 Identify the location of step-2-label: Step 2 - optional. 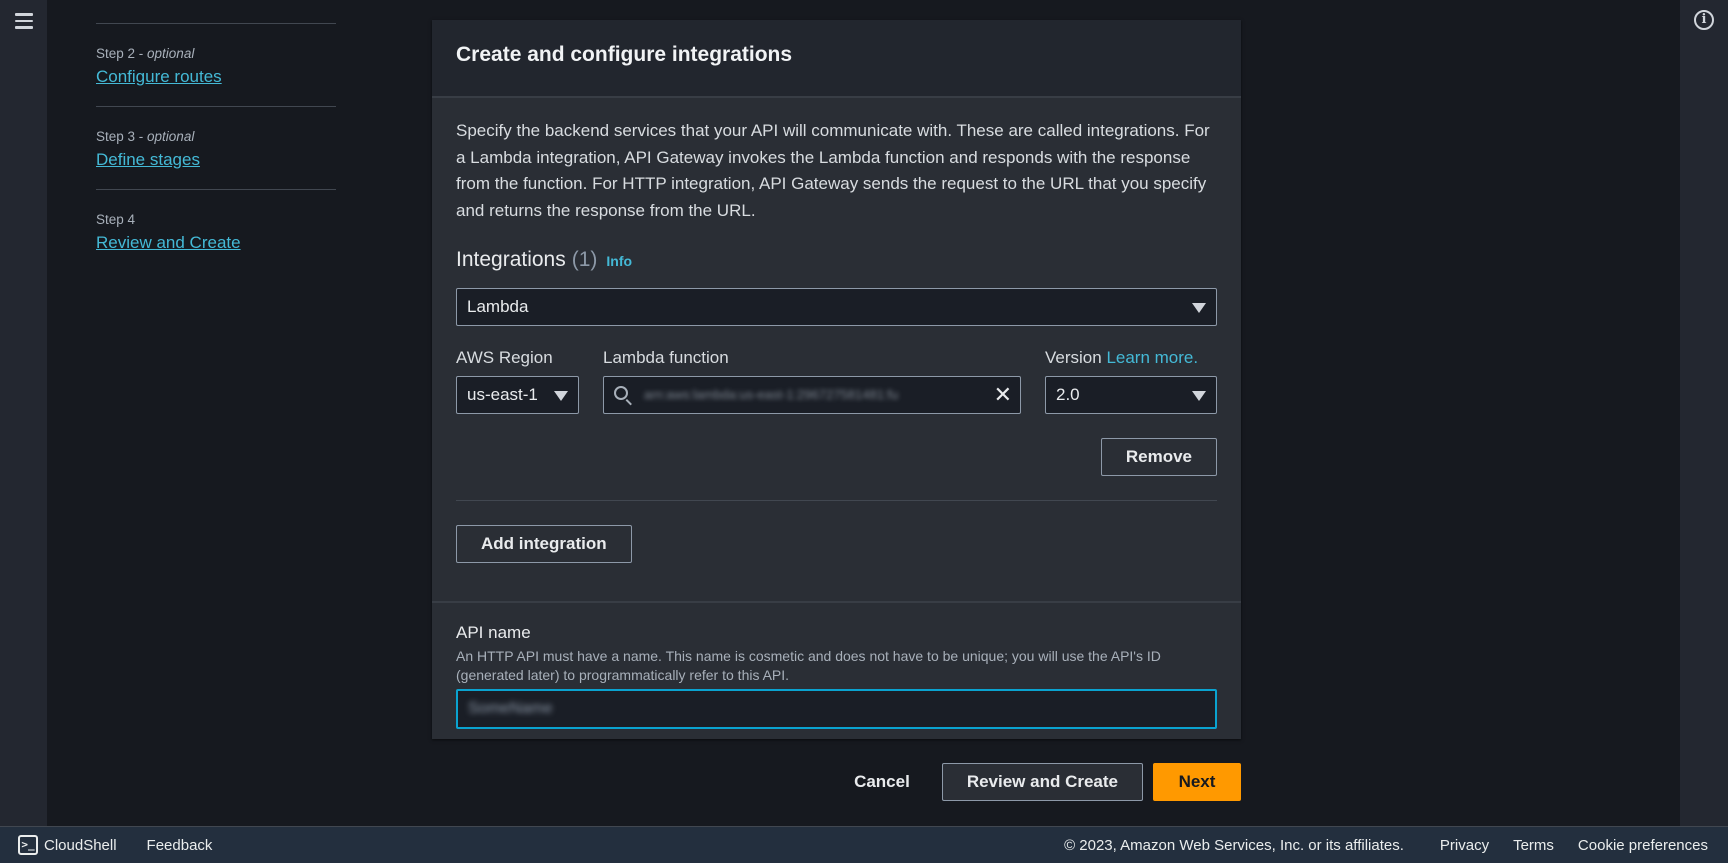
(145, 53).